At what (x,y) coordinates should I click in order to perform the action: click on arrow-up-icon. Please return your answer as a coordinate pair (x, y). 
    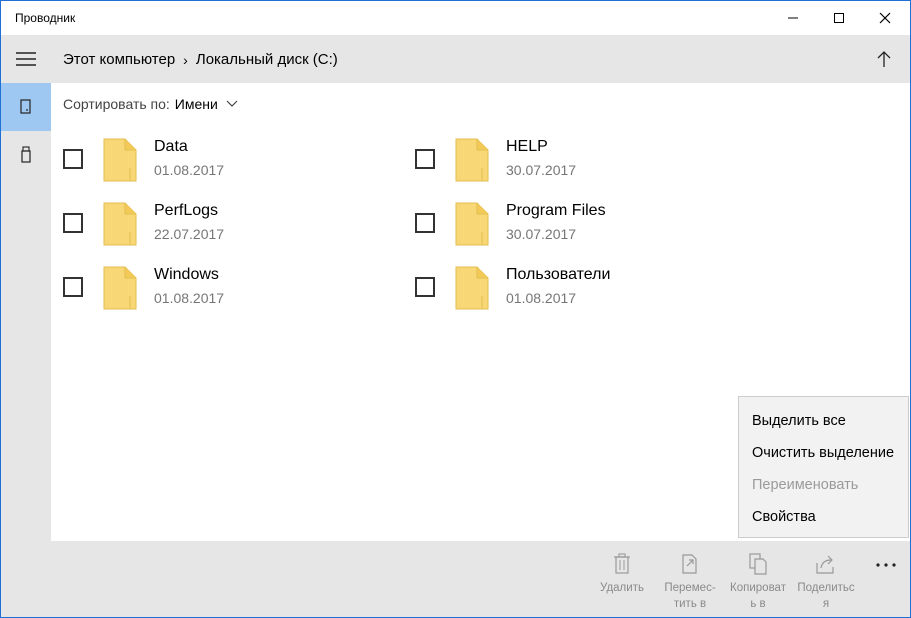
    Looking at the image, I should click on (884, 59).